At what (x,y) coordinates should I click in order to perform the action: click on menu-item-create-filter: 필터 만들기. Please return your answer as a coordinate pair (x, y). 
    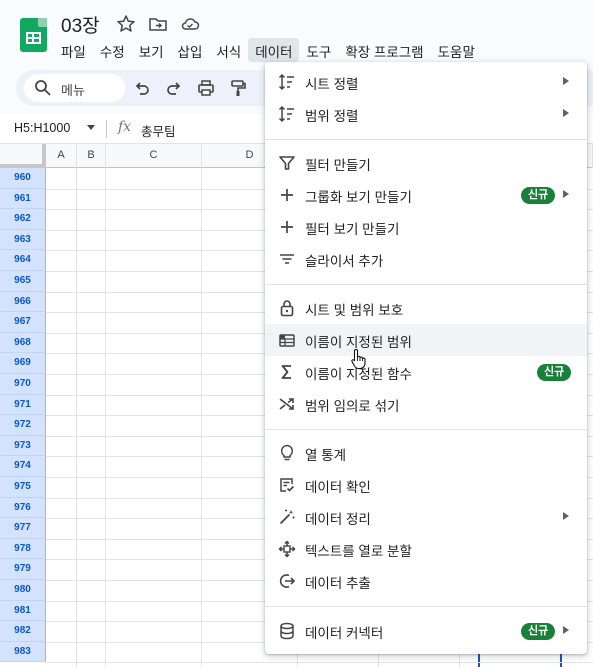
    Looking at the image, I should click on (426, 163).